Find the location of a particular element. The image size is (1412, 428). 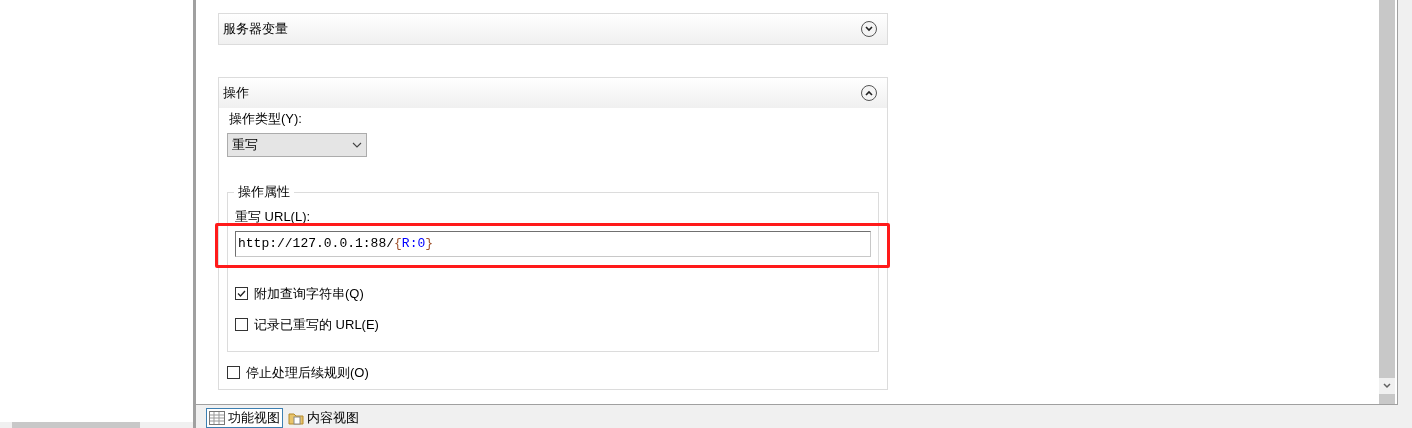

grid-icon is located at coordinates (217, 418).